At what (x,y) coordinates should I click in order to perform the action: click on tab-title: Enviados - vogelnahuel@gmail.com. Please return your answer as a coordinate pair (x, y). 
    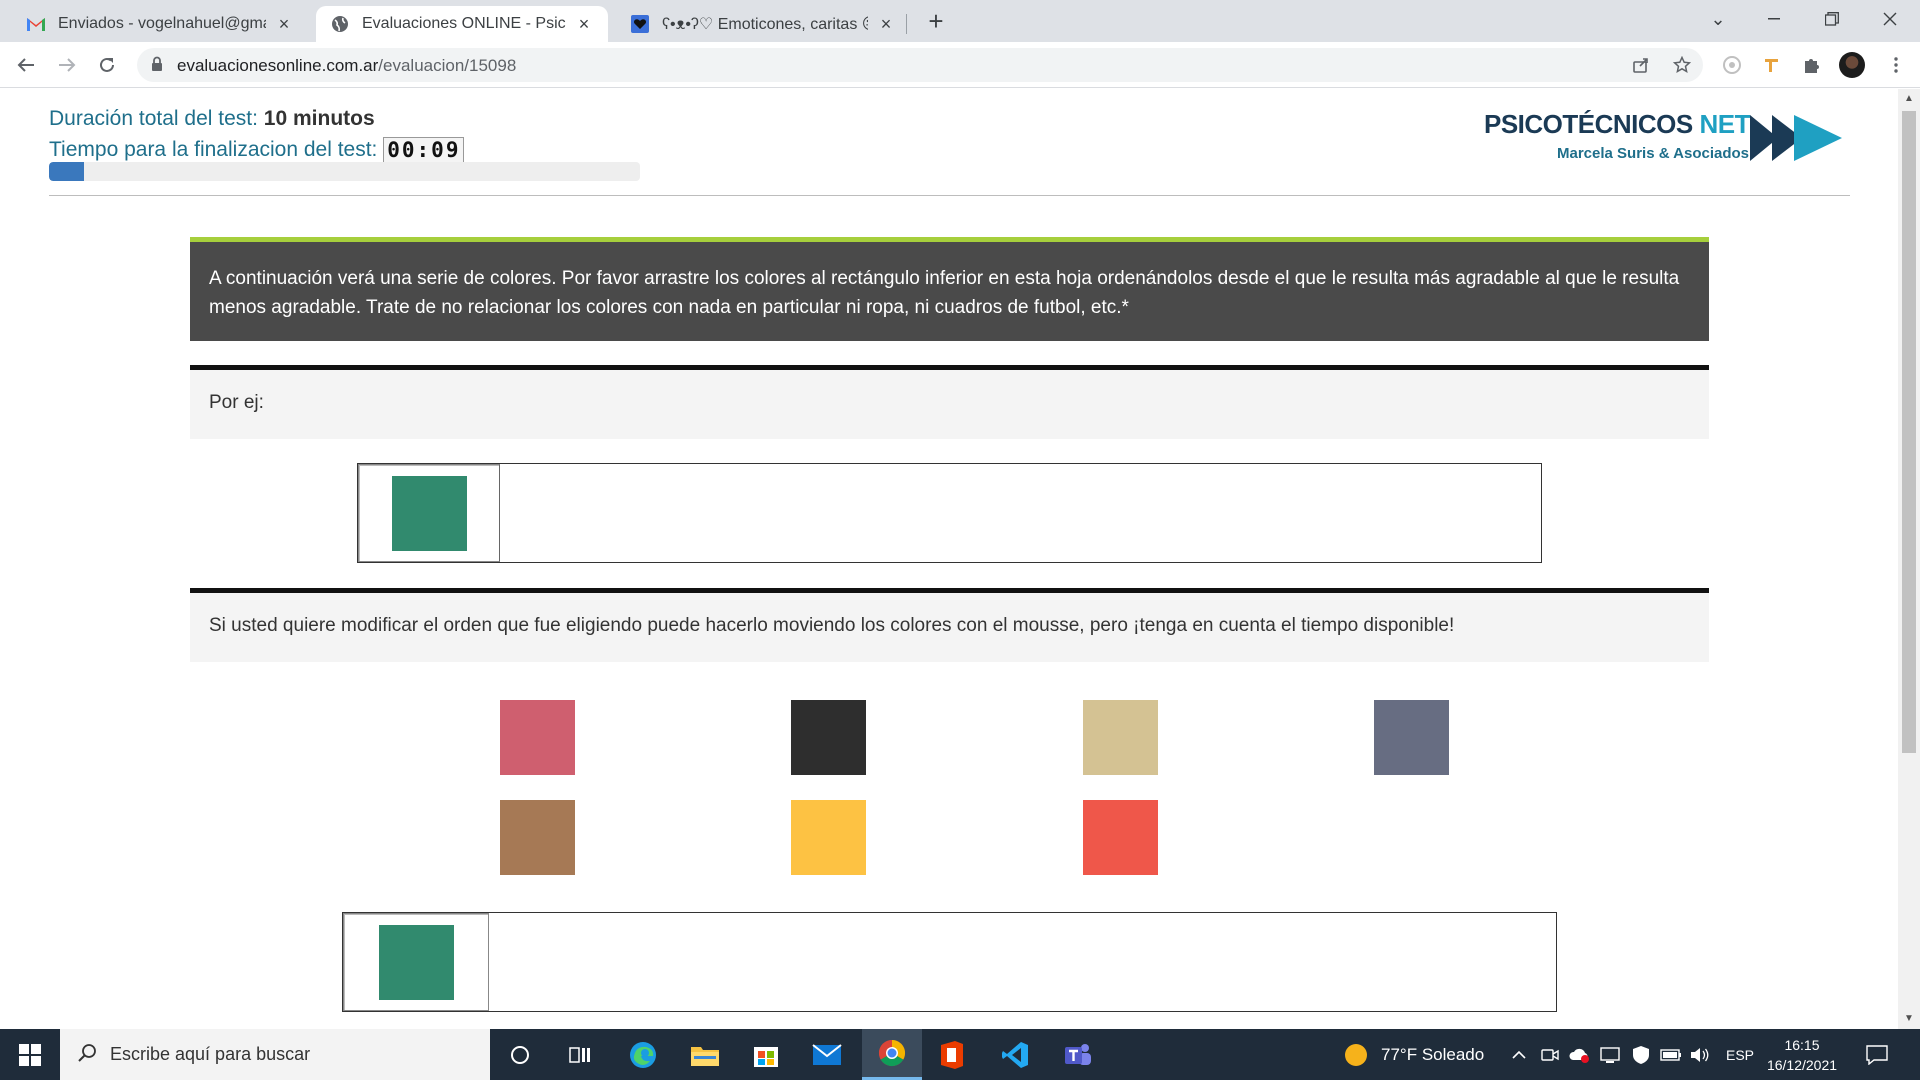
    Looking at the image, I should click on (162, 23).